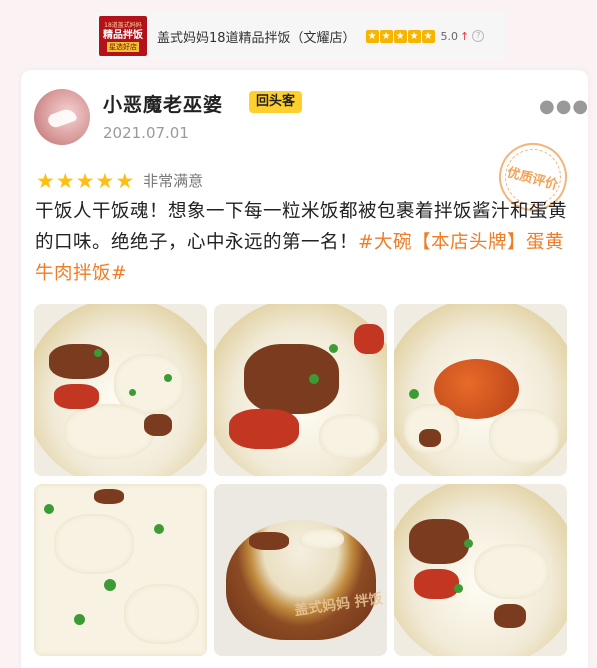  Describe the element at coordinates (300, 570) in the screenshot. I see `review-photo-5: 盖式妈妈 拌饭` at that location.